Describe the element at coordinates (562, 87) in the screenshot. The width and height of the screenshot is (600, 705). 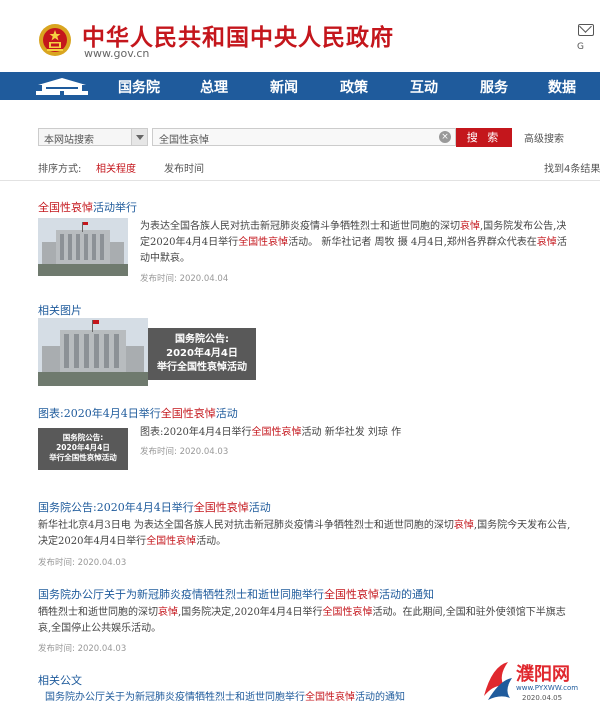
I see `nav-item-data: 数据` at that location.